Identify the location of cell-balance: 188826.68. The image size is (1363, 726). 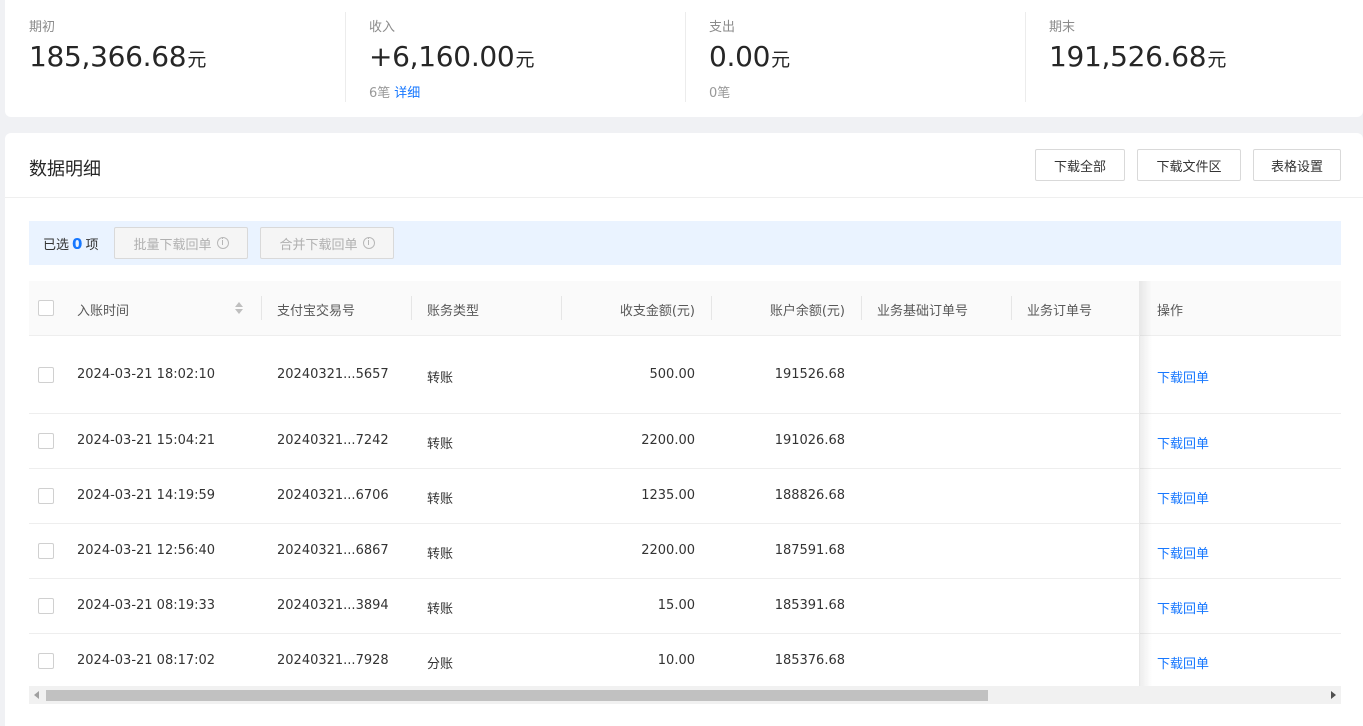
(809, 495).